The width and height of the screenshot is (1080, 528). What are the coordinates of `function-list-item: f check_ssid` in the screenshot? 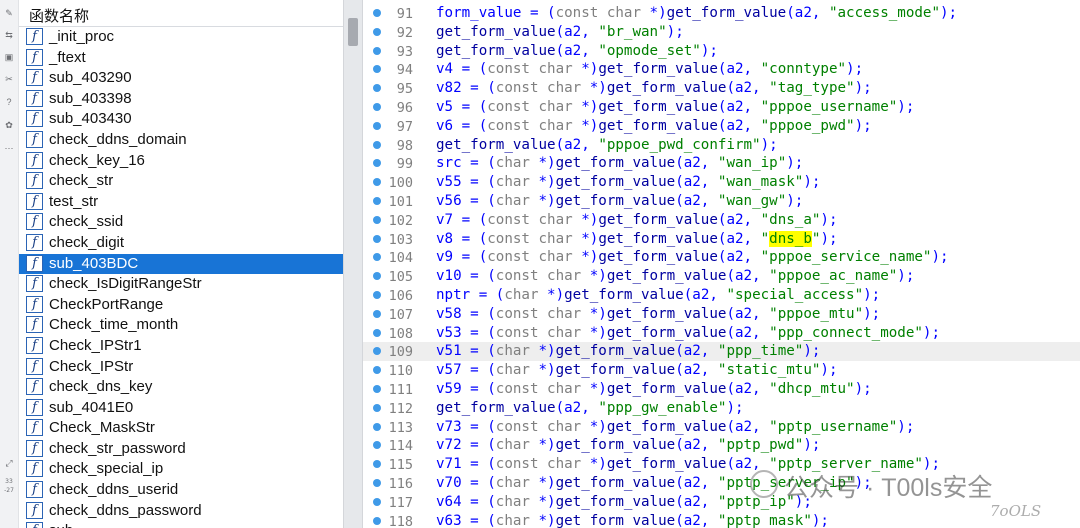 It's located at (181, 222).